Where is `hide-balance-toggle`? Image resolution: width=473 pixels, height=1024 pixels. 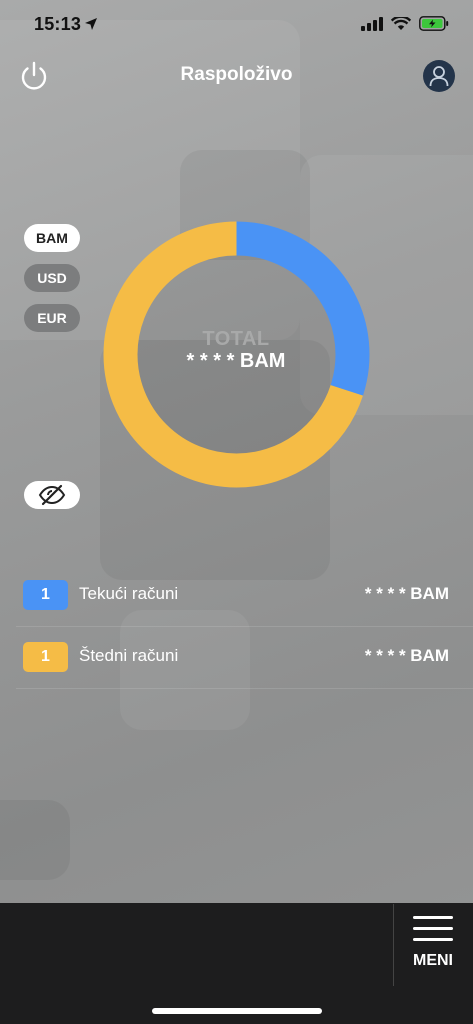 hide-balance-toggle is located at coordinates (52, 495).